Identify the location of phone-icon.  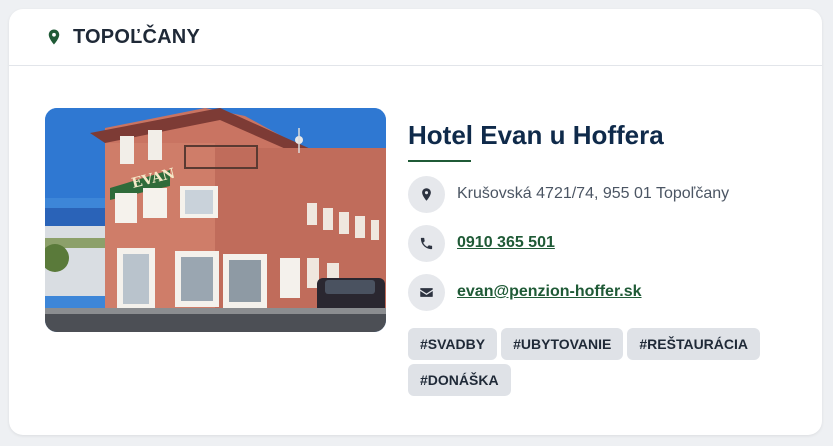
(426, 243).